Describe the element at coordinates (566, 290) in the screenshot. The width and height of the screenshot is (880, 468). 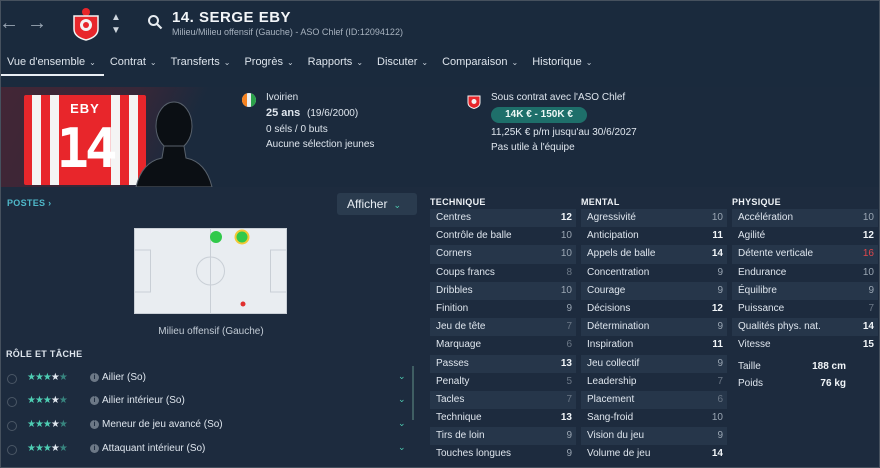
I see `attribute-value: 10` at that location.